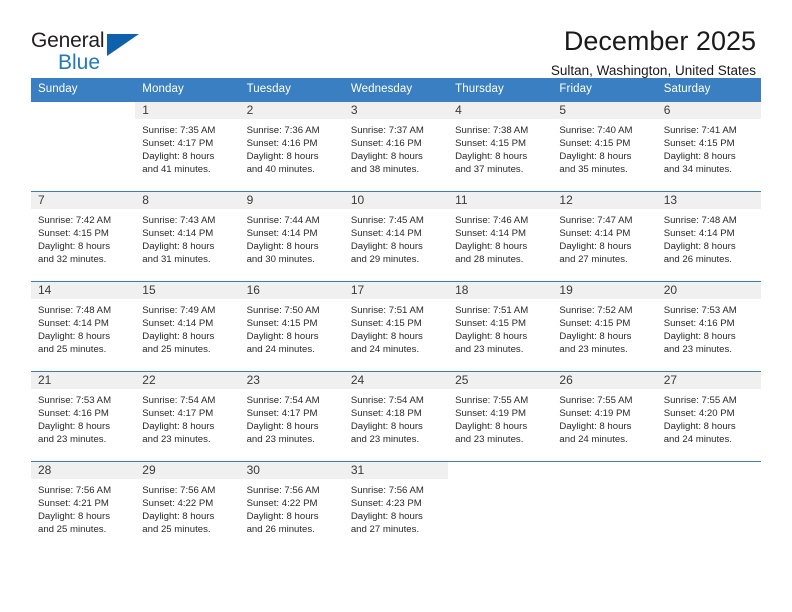 The image size is (792, 612). What do you see at coordinates (492, 220) in the screenshot?
I see `sunrise-text: Sunrise: 7:46 AM` at bounding box center [492, 220].